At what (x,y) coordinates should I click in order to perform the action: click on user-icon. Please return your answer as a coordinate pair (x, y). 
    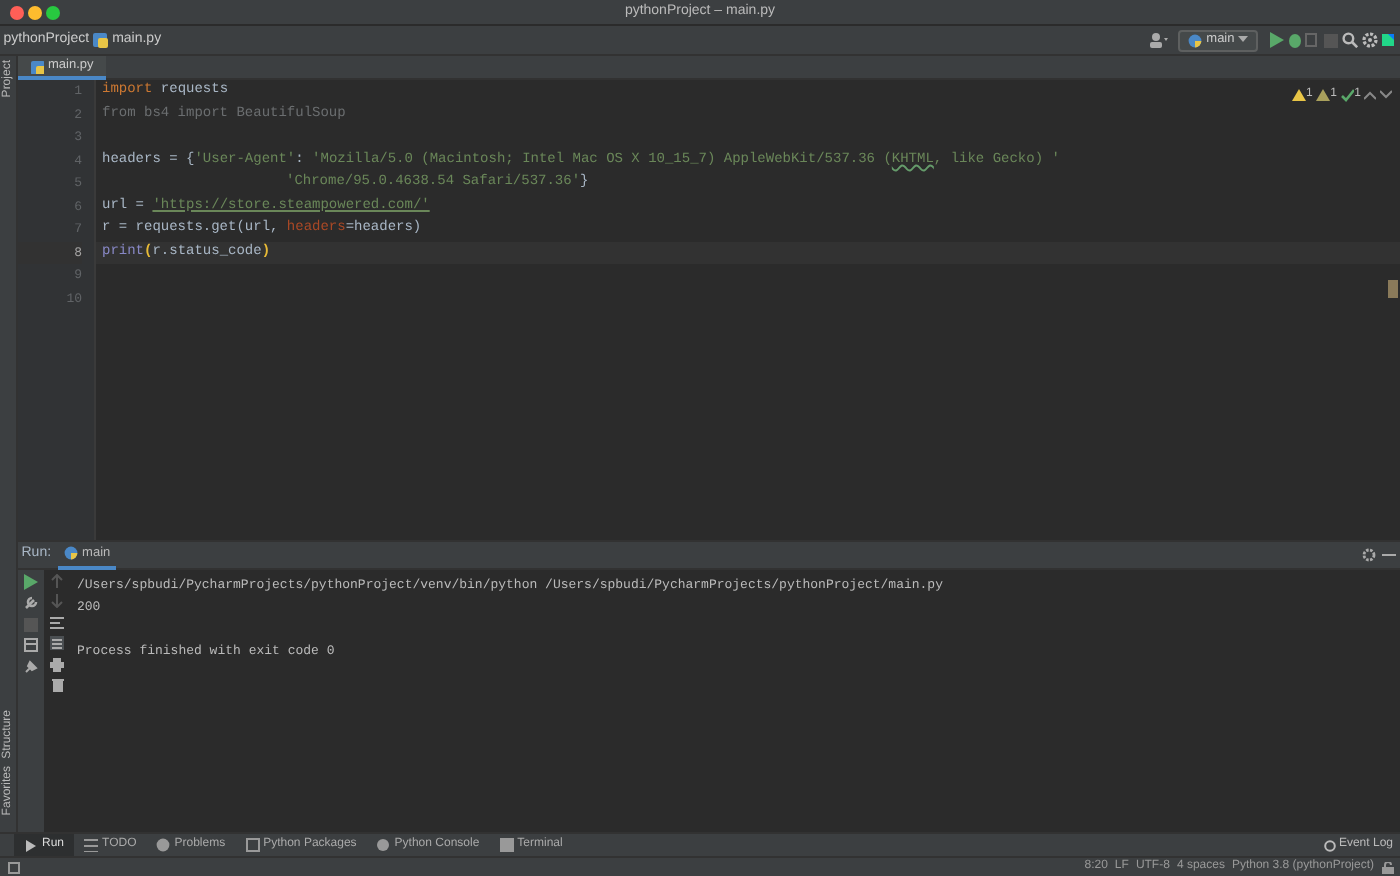
    Looking at the image, I should click on (1157, 40).